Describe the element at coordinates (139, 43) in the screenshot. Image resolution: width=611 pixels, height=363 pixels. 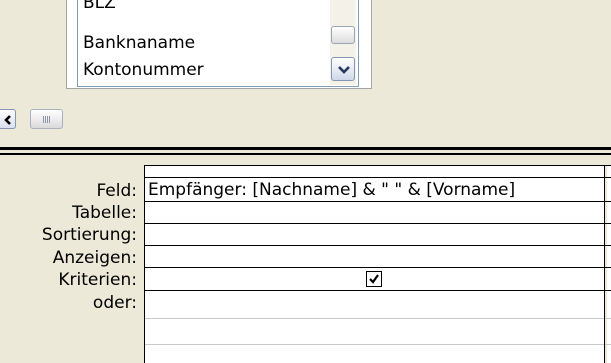
I see `list-item: Banknaname` at that location.